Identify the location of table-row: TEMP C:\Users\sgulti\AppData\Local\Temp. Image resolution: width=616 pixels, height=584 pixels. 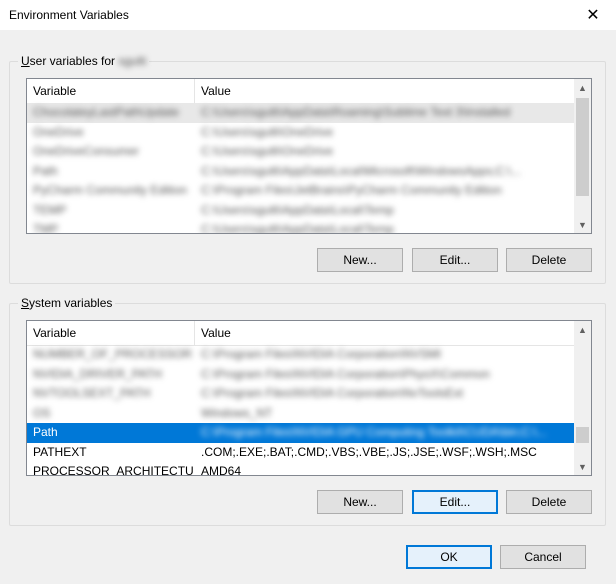
(300, 211).